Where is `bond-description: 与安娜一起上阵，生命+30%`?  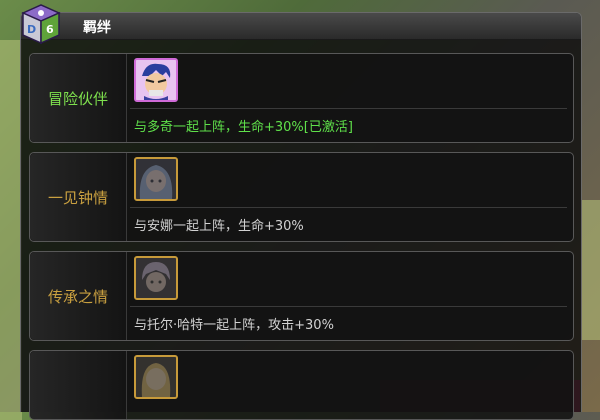
bond-description: 与安娜一起上阵，生命+30% is located at coordinates (219, 226).